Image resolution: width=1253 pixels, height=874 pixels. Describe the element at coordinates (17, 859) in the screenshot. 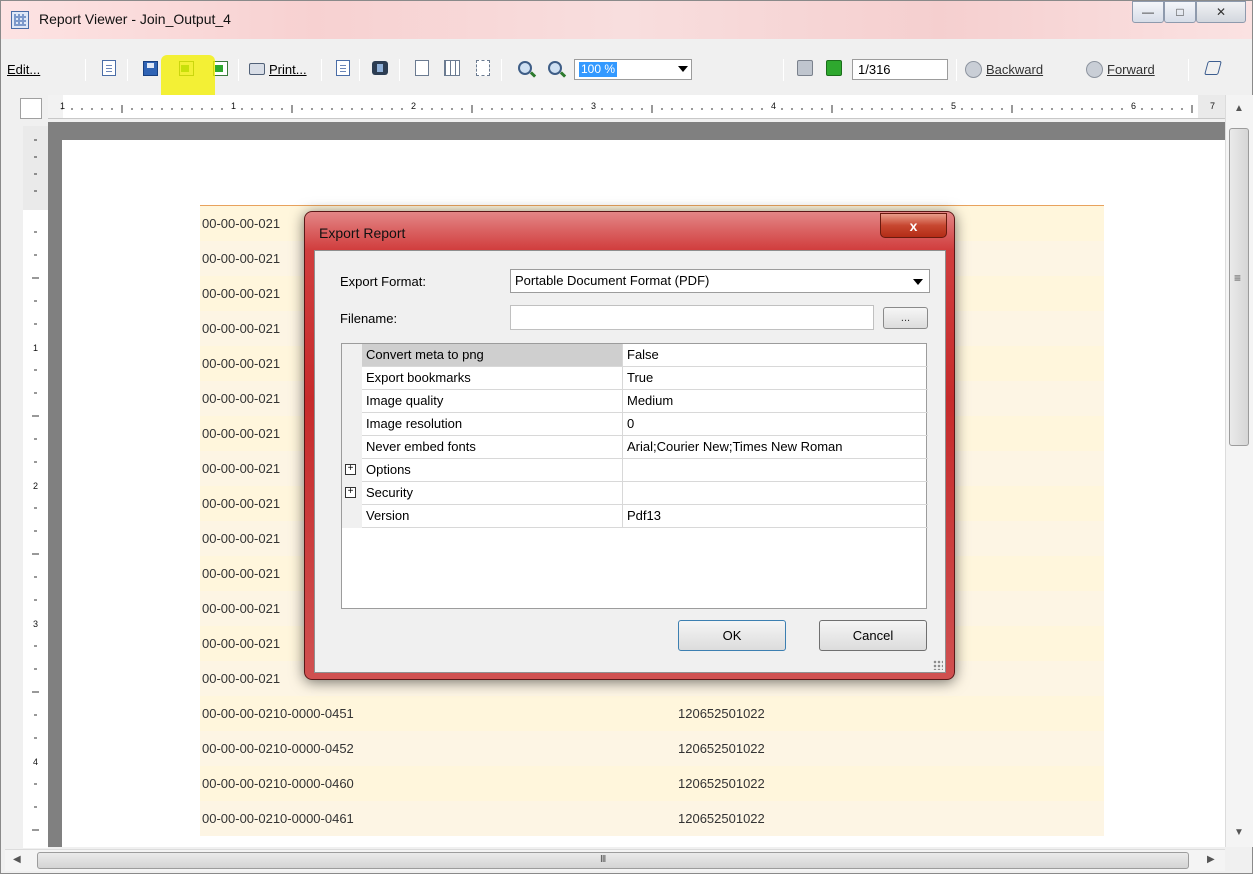

I see `scroll-left-icon: ◀` at that location.